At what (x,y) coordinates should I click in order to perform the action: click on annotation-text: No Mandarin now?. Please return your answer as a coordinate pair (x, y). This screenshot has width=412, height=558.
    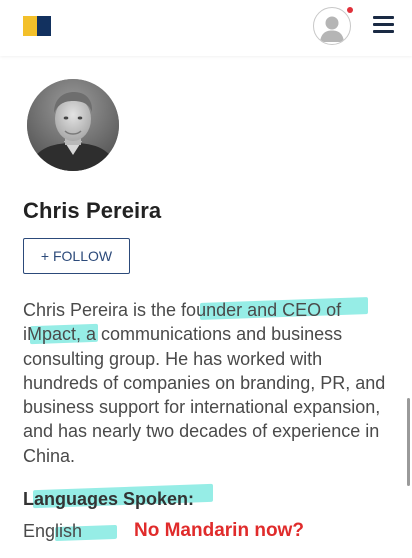
    Looking at the image, I should click on (219, 530).